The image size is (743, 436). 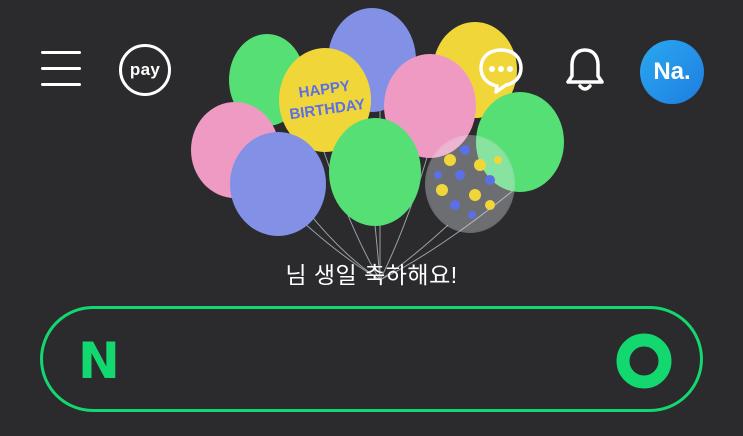 What do you see at coordinates (372, 361) in the screenshot?
I see `search-input` at bounding box center [372, 361].